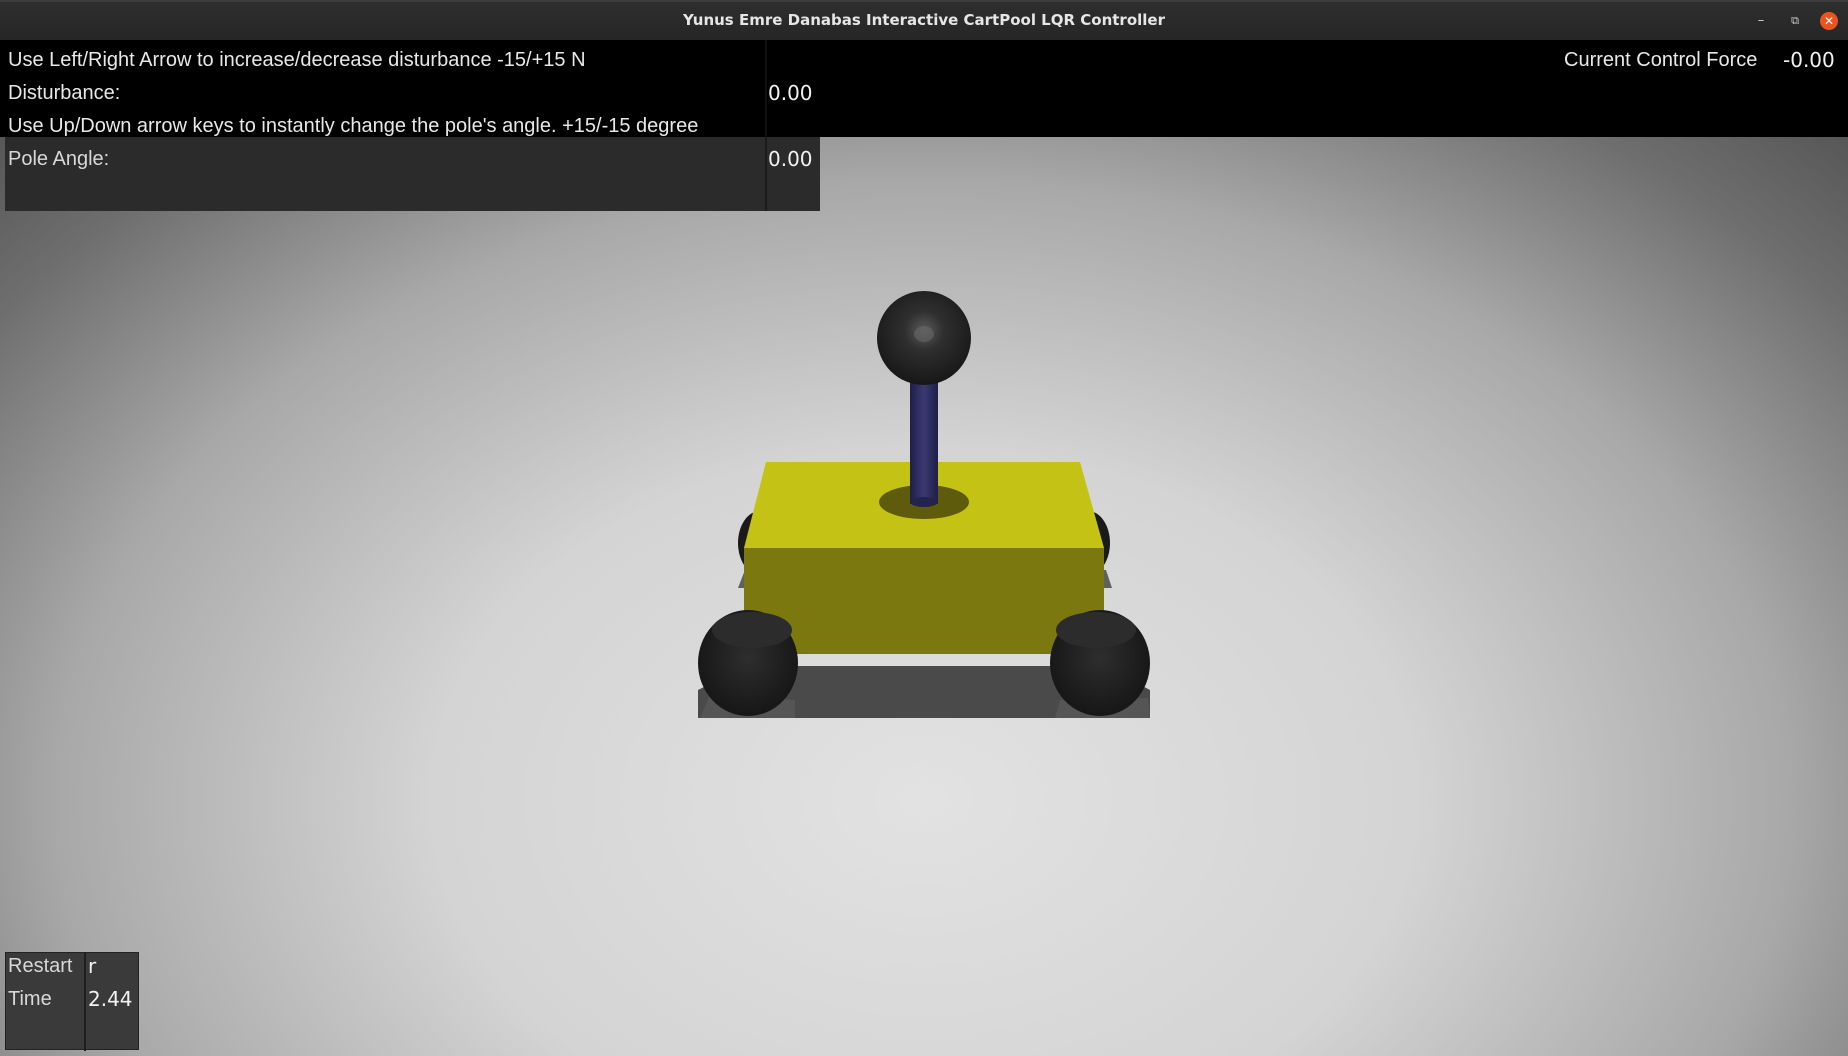 Image resolution: width=1848 pixels, height=1056 pixels. What do you see at coordinates (924, 441) in the screenshot?
I see `pole` at bounding box center [924, 441].